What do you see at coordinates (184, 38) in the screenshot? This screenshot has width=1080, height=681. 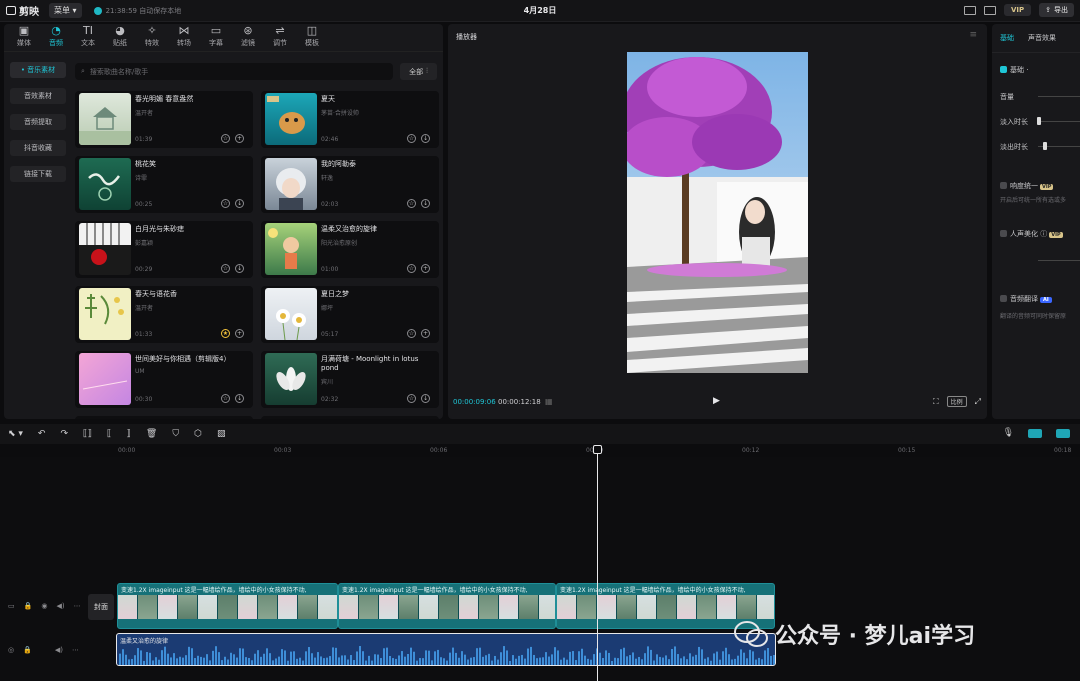 I see `tab-transition: ⋈ 转场` at bounding box center [184, 38].